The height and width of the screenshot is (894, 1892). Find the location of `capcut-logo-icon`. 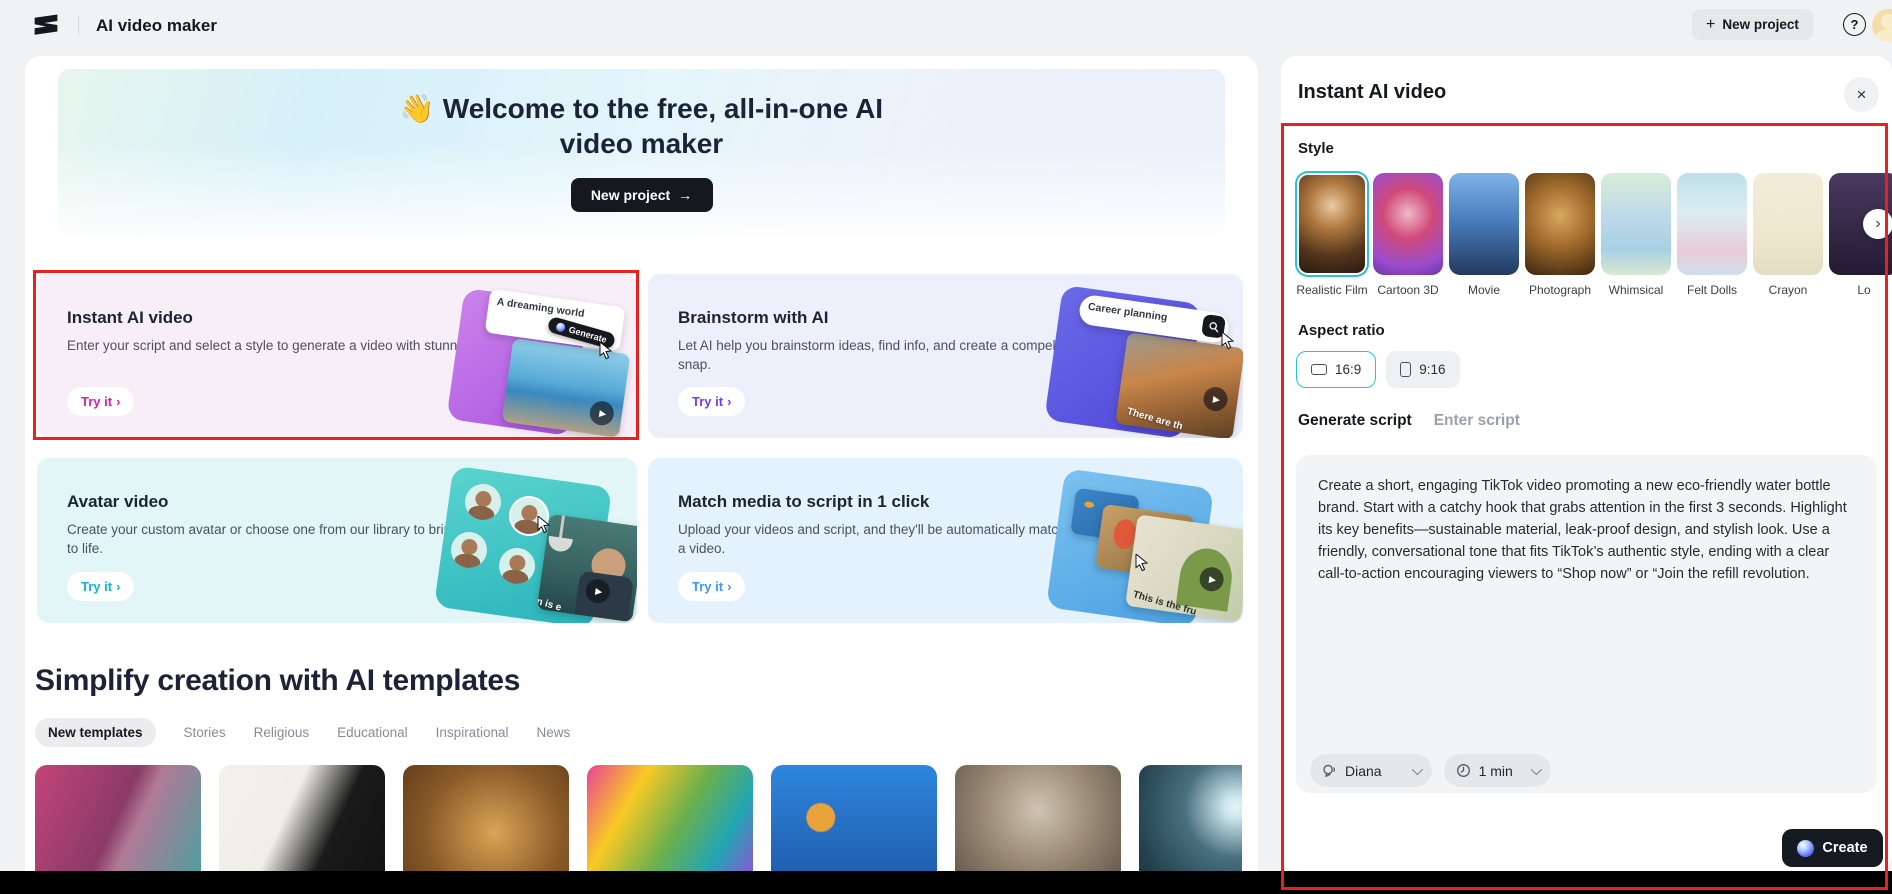

capcut-logo-icon is located at coordinates (46, 25).